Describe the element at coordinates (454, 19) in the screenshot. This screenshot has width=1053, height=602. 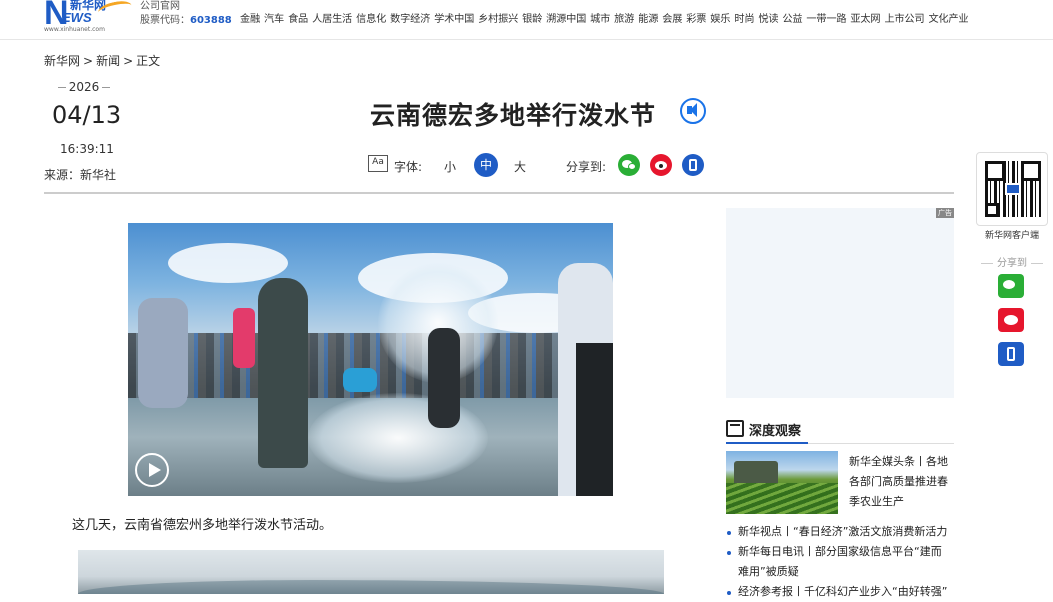
I see `channel-link: 学术中国` at that location.